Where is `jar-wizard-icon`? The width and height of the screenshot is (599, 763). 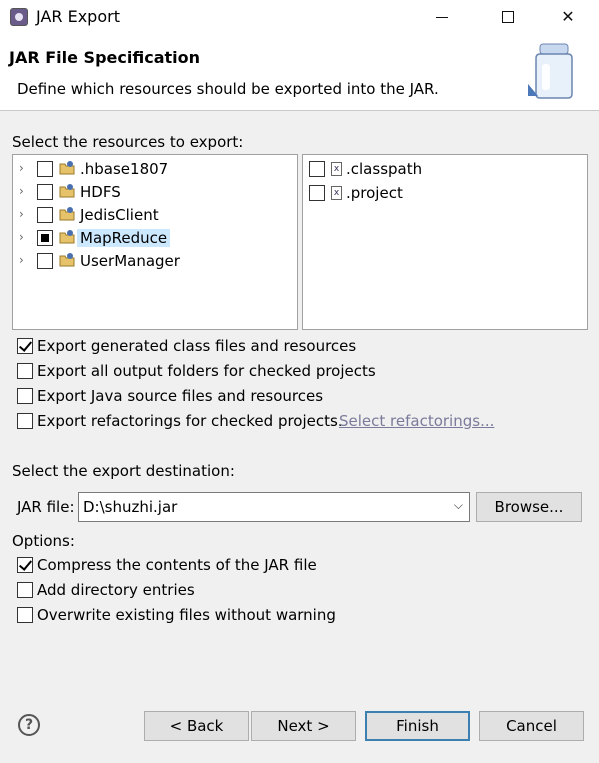 jar-wizard-icon is located at coordinates (550, 71).